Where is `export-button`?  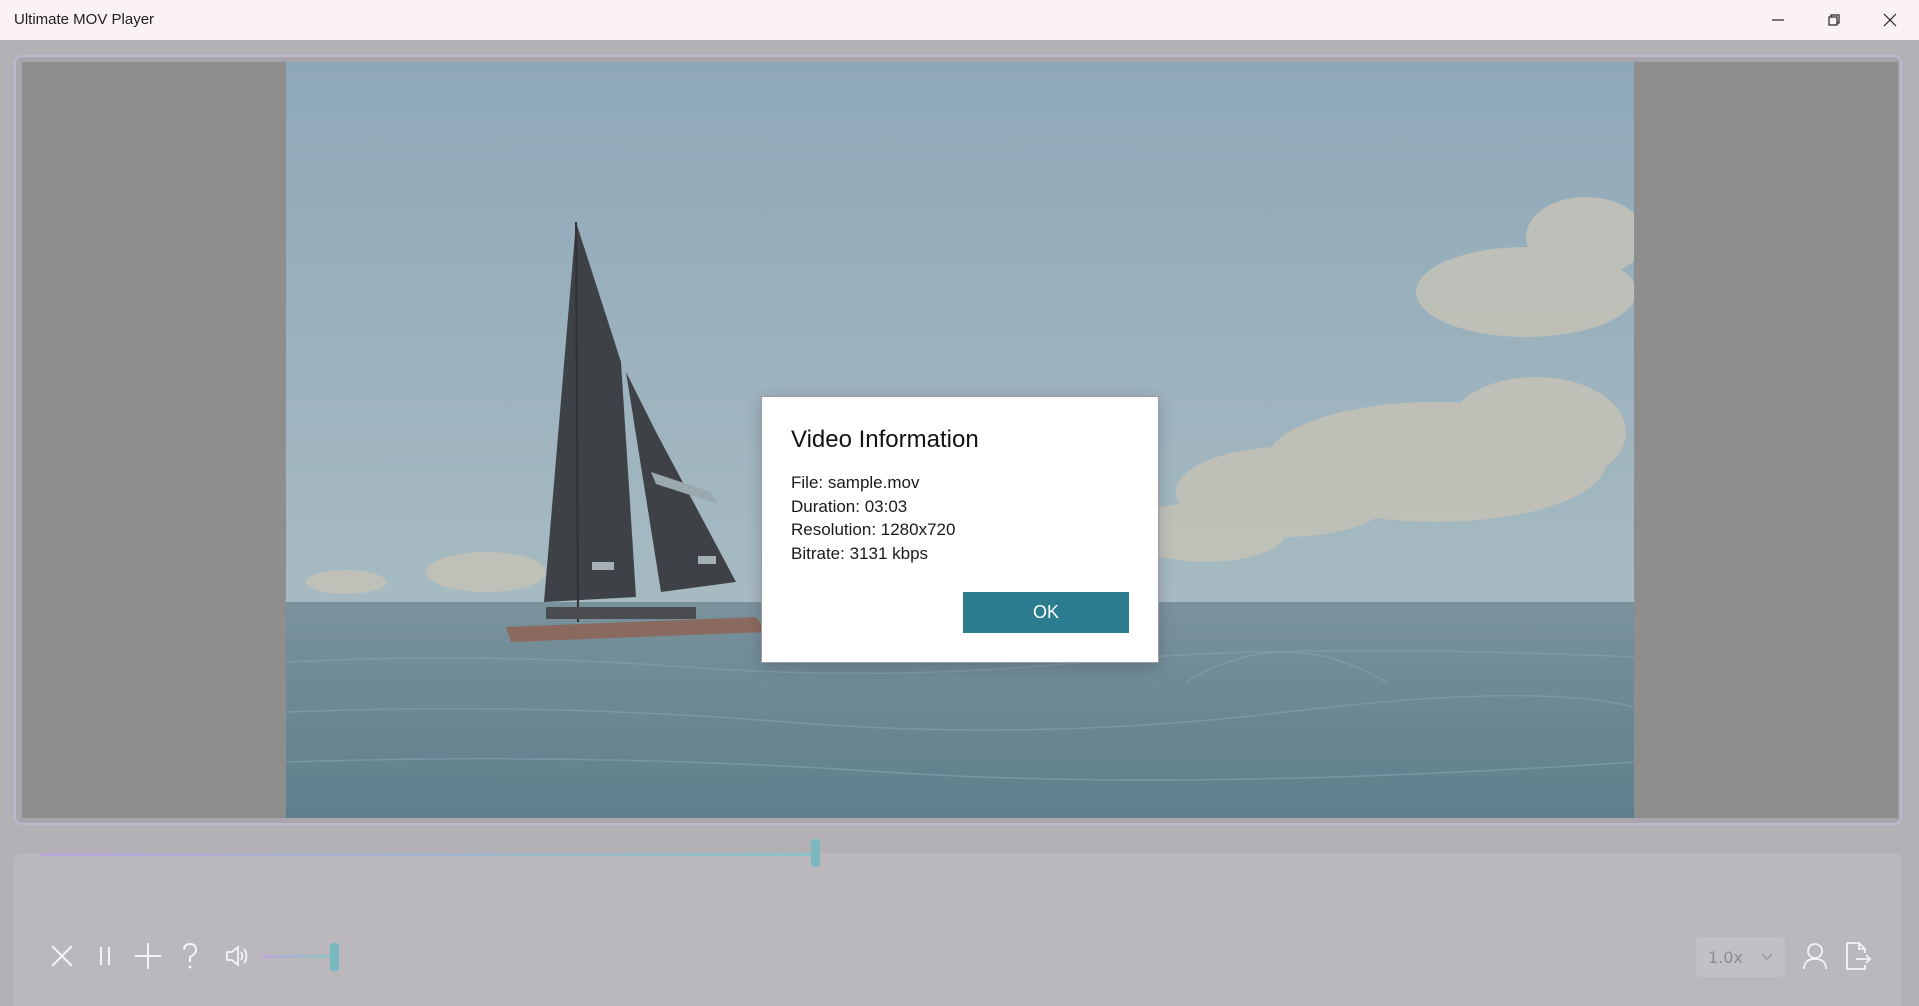 export-button is located at coordinates (1858, 956).